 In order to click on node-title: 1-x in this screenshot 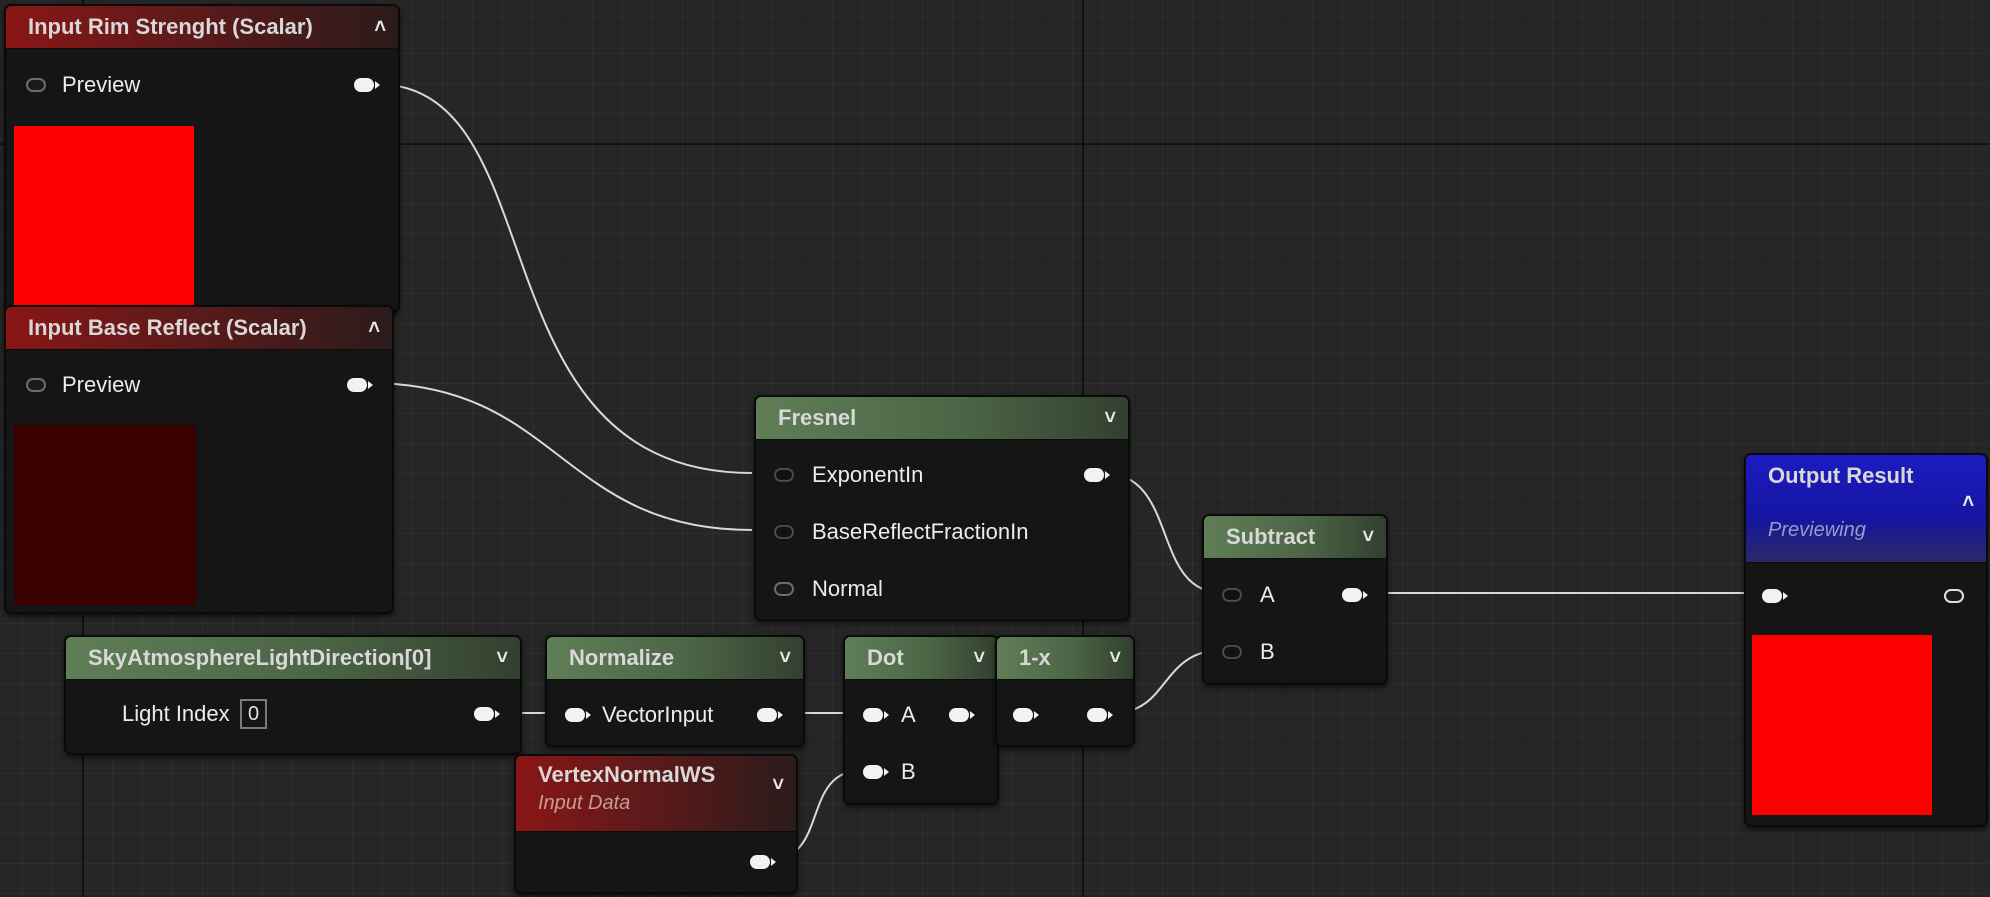, I will do `click(1035, 657)`.